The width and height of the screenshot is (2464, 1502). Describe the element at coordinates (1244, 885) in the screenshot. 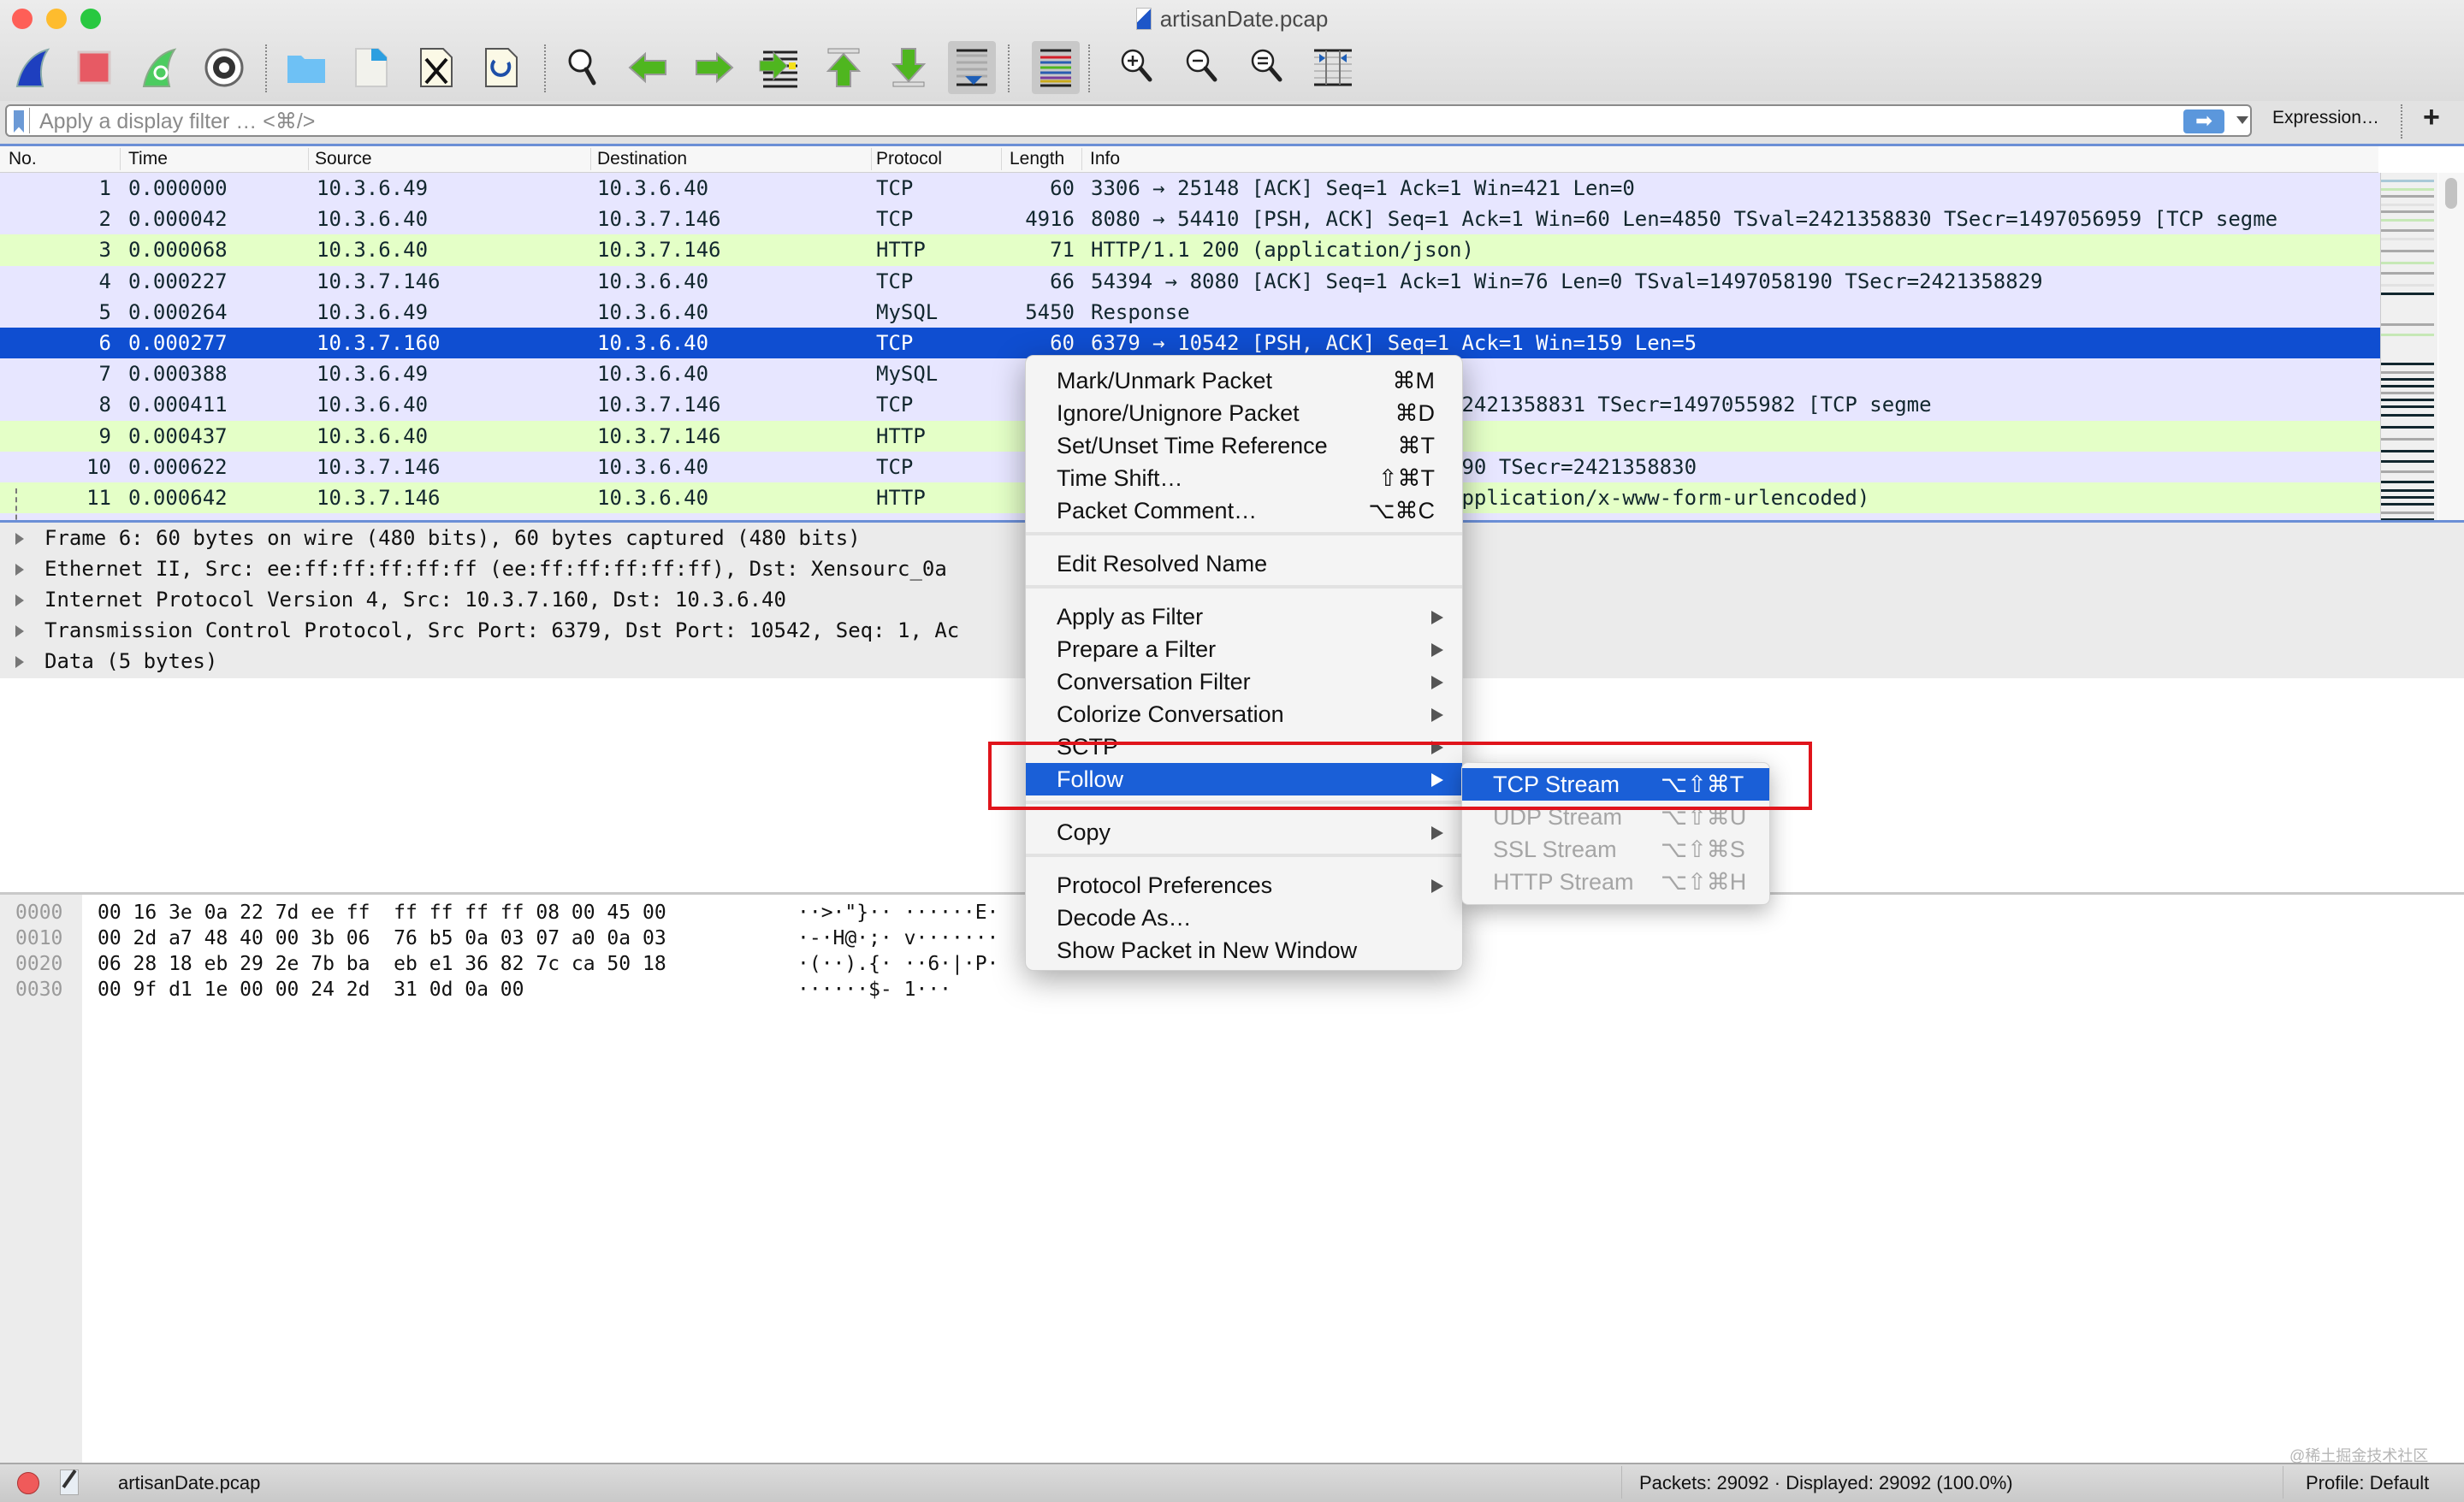

I see `menu-item-protocol-preferences: Protocol Preferences` at that location.